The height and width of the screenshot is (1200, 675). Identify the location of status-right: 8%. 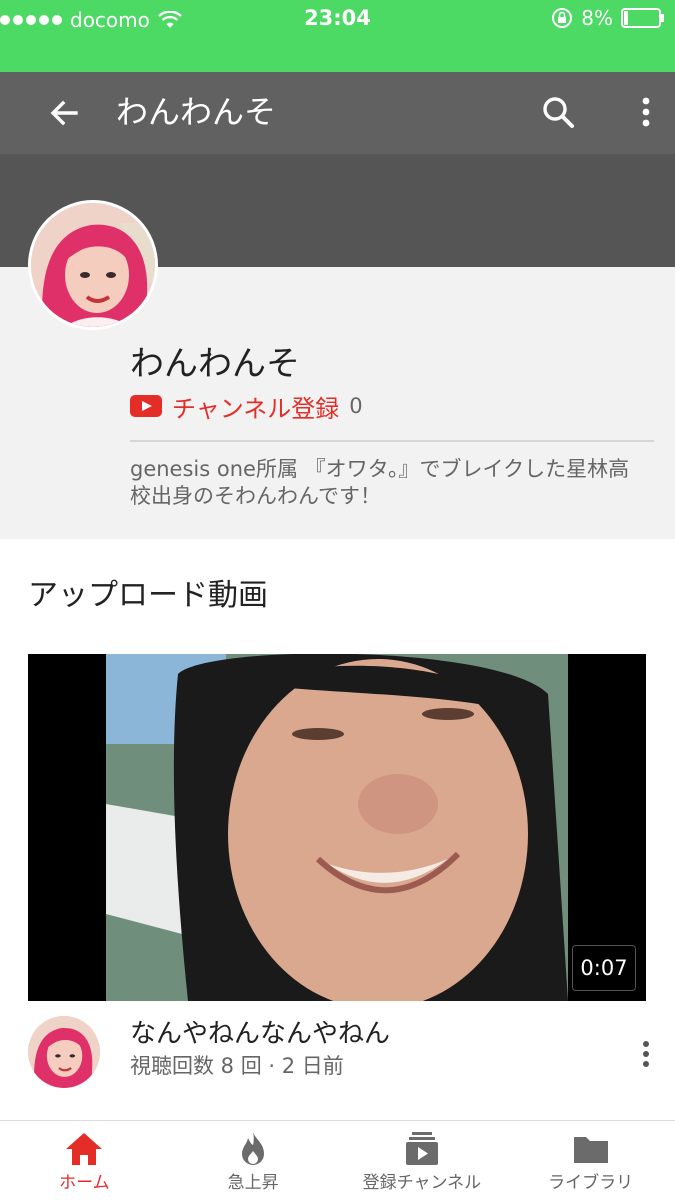
(608, 18).